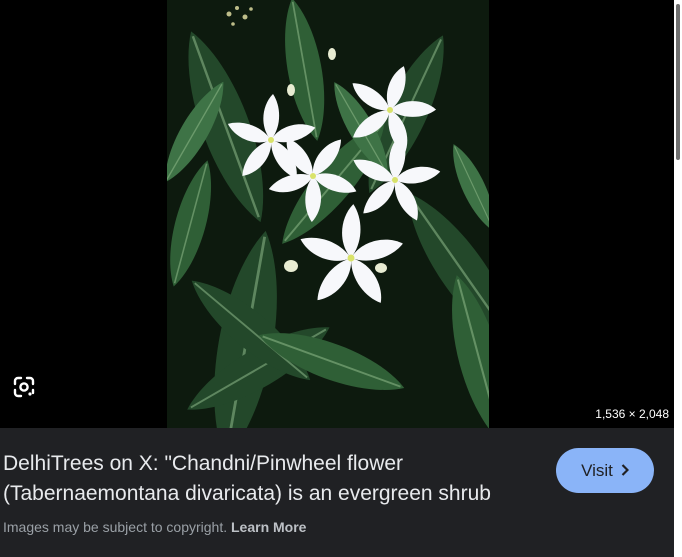  What do you see at coordinates (678, 82) in the screenshot?
I see `scrollbar-thumb` at bounding box center [678, 82].